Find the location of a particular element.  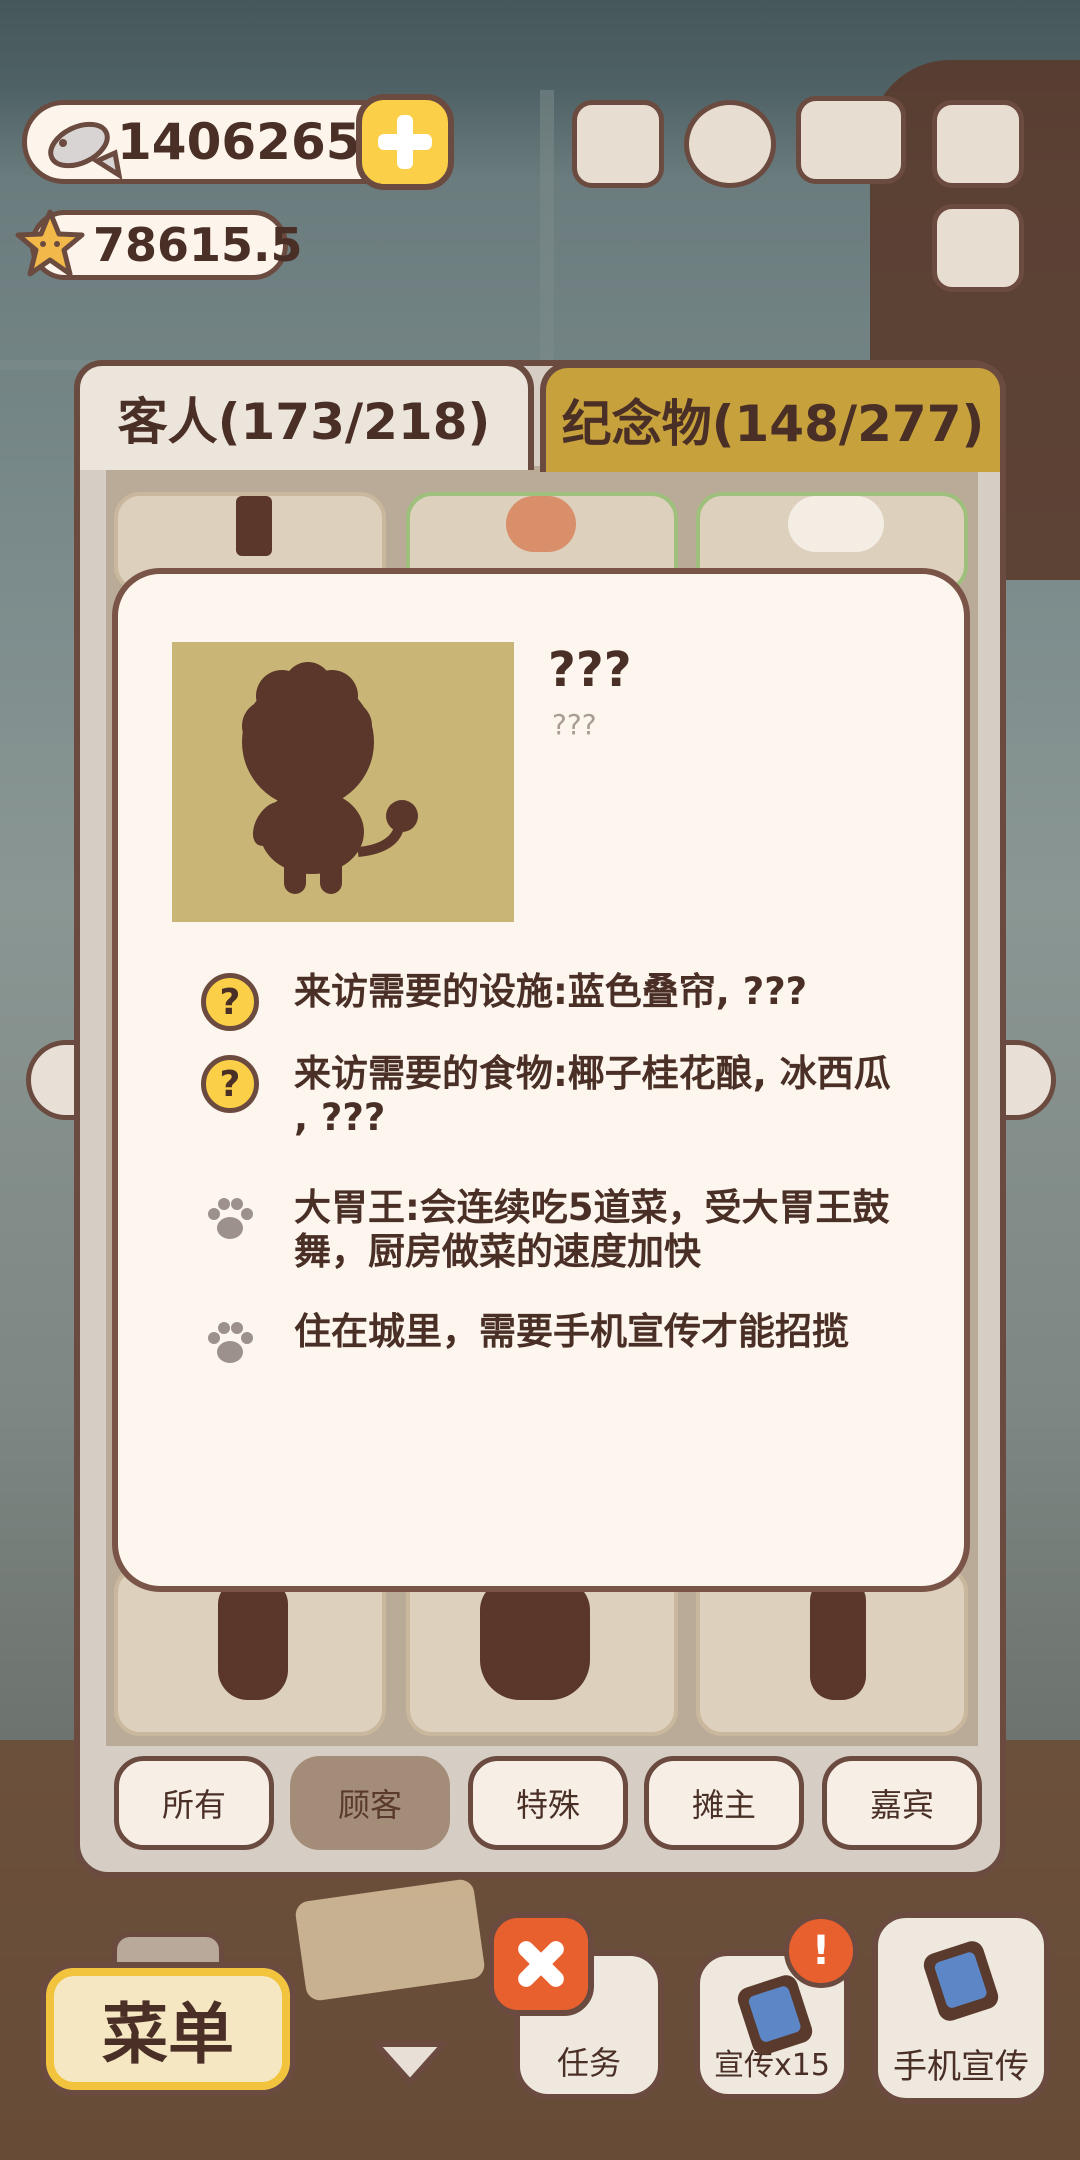

menu-button: 菜单 is located at coordinates (168, 2029).